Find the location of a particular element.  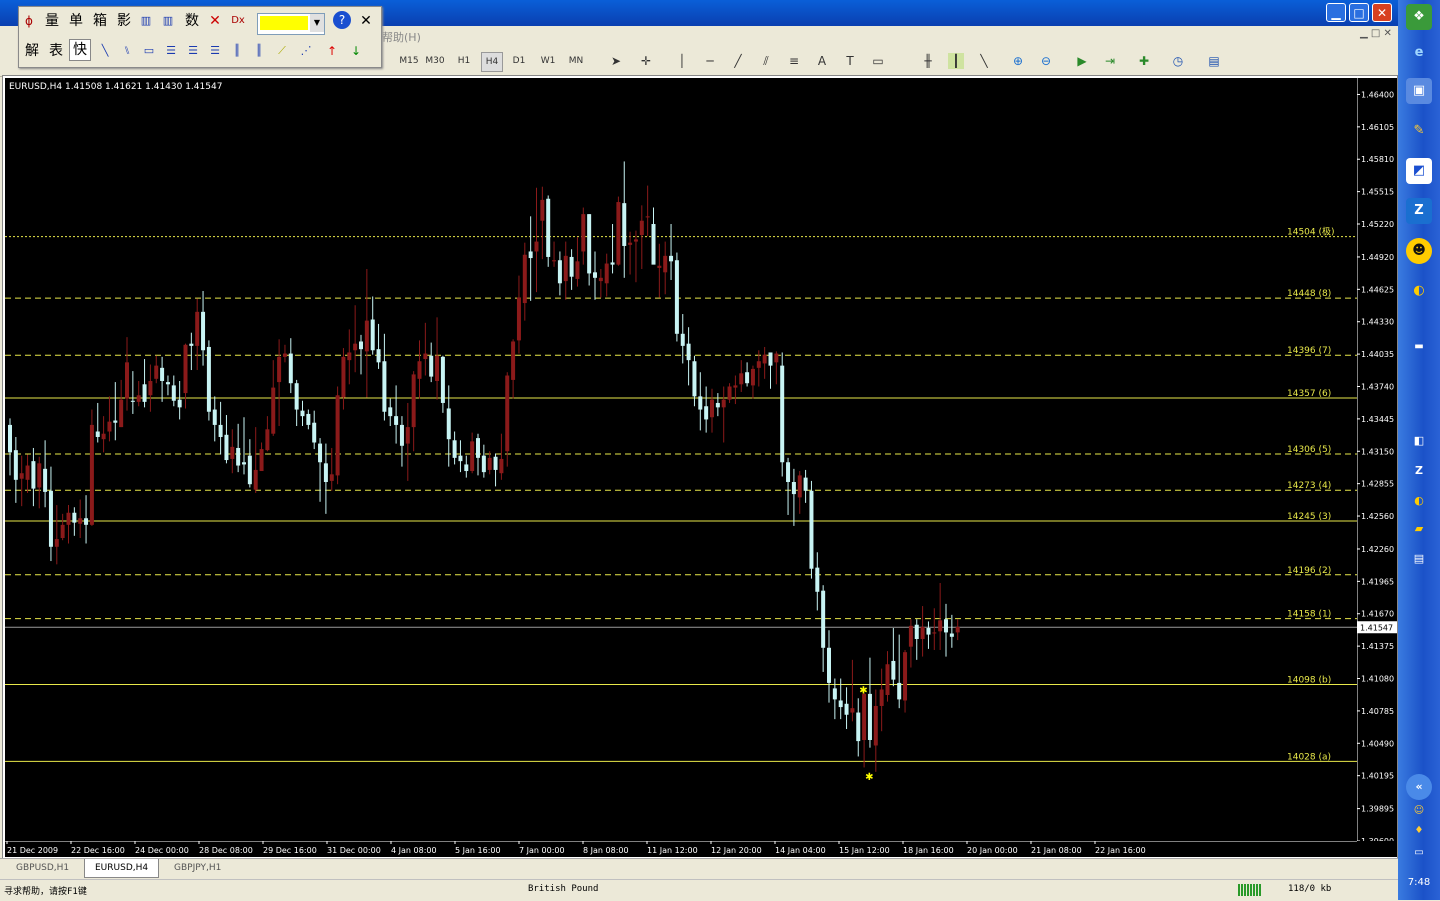

zoom-out-icon: ⊖ is located at coordinates (1046, 61).